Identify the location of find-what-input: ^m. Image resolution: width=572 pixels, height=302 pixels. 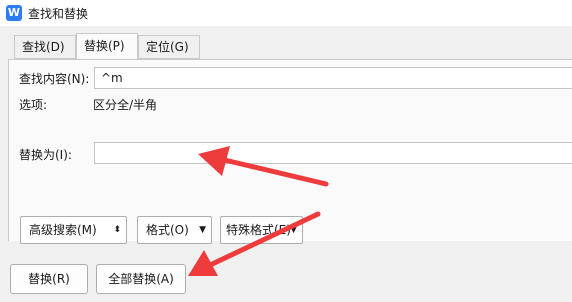
(333, 78).